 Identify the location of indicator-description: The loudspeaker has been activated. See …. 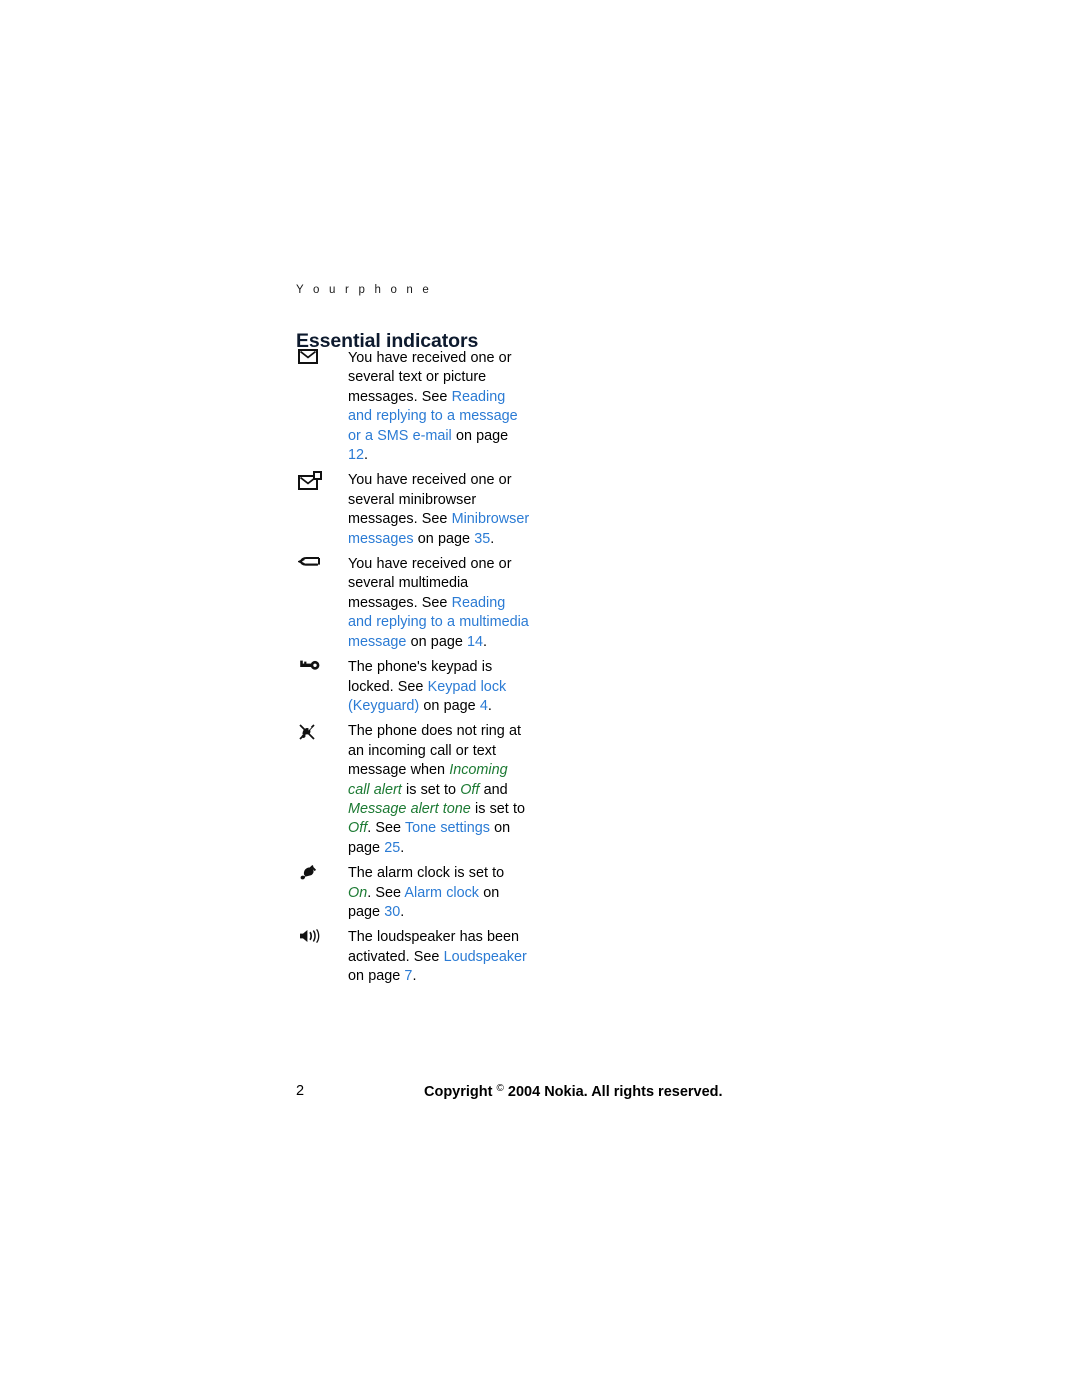
(439, 957).